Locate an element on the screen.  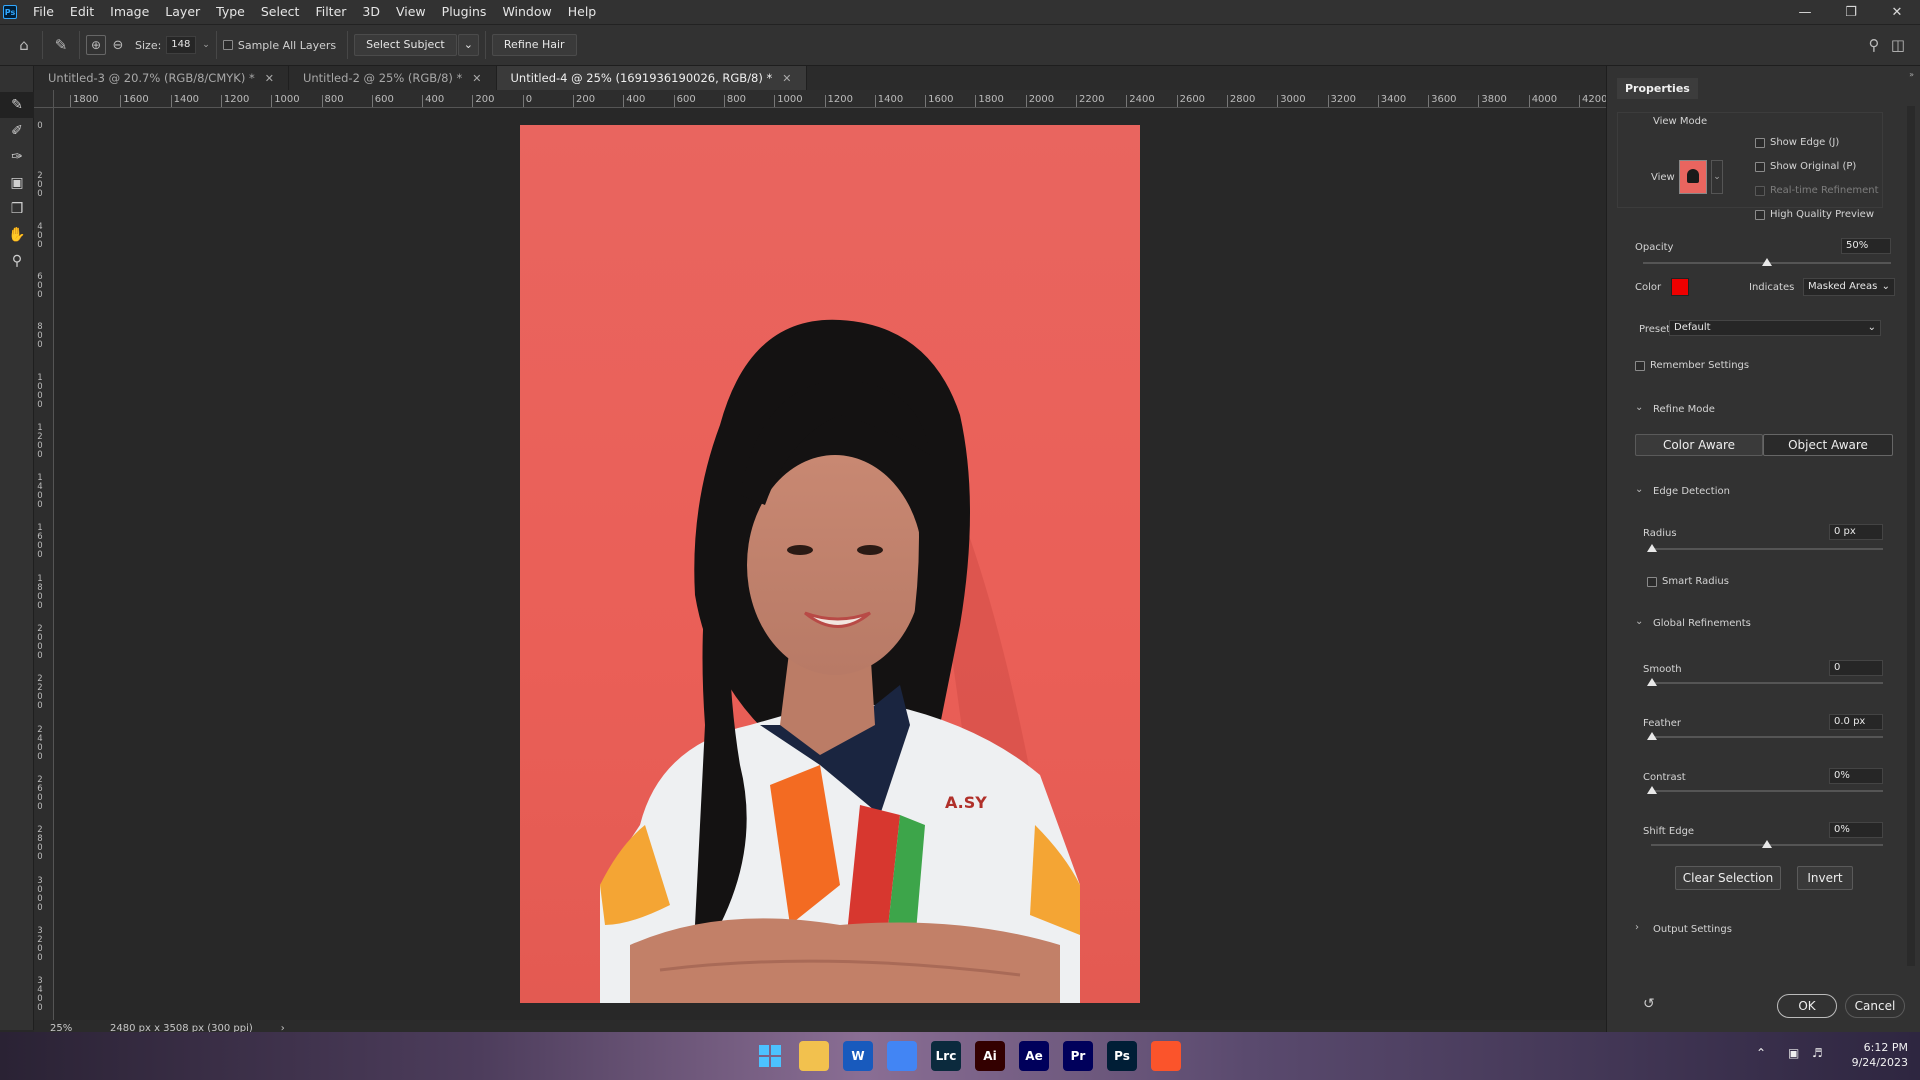
network-icon: ▣ is located at coordinates (1793, 1053).